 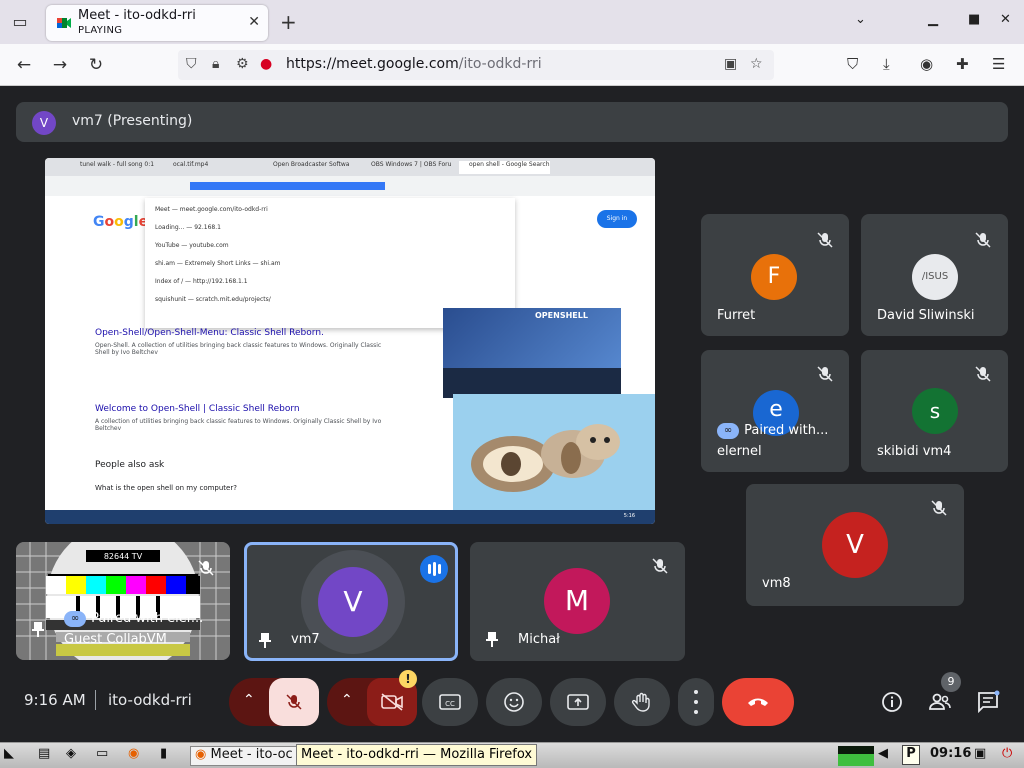 What do you see at coordinates (951, 682) in the screenshot?
I see `people-count-badge: 9` at bounding box center [951, 682].